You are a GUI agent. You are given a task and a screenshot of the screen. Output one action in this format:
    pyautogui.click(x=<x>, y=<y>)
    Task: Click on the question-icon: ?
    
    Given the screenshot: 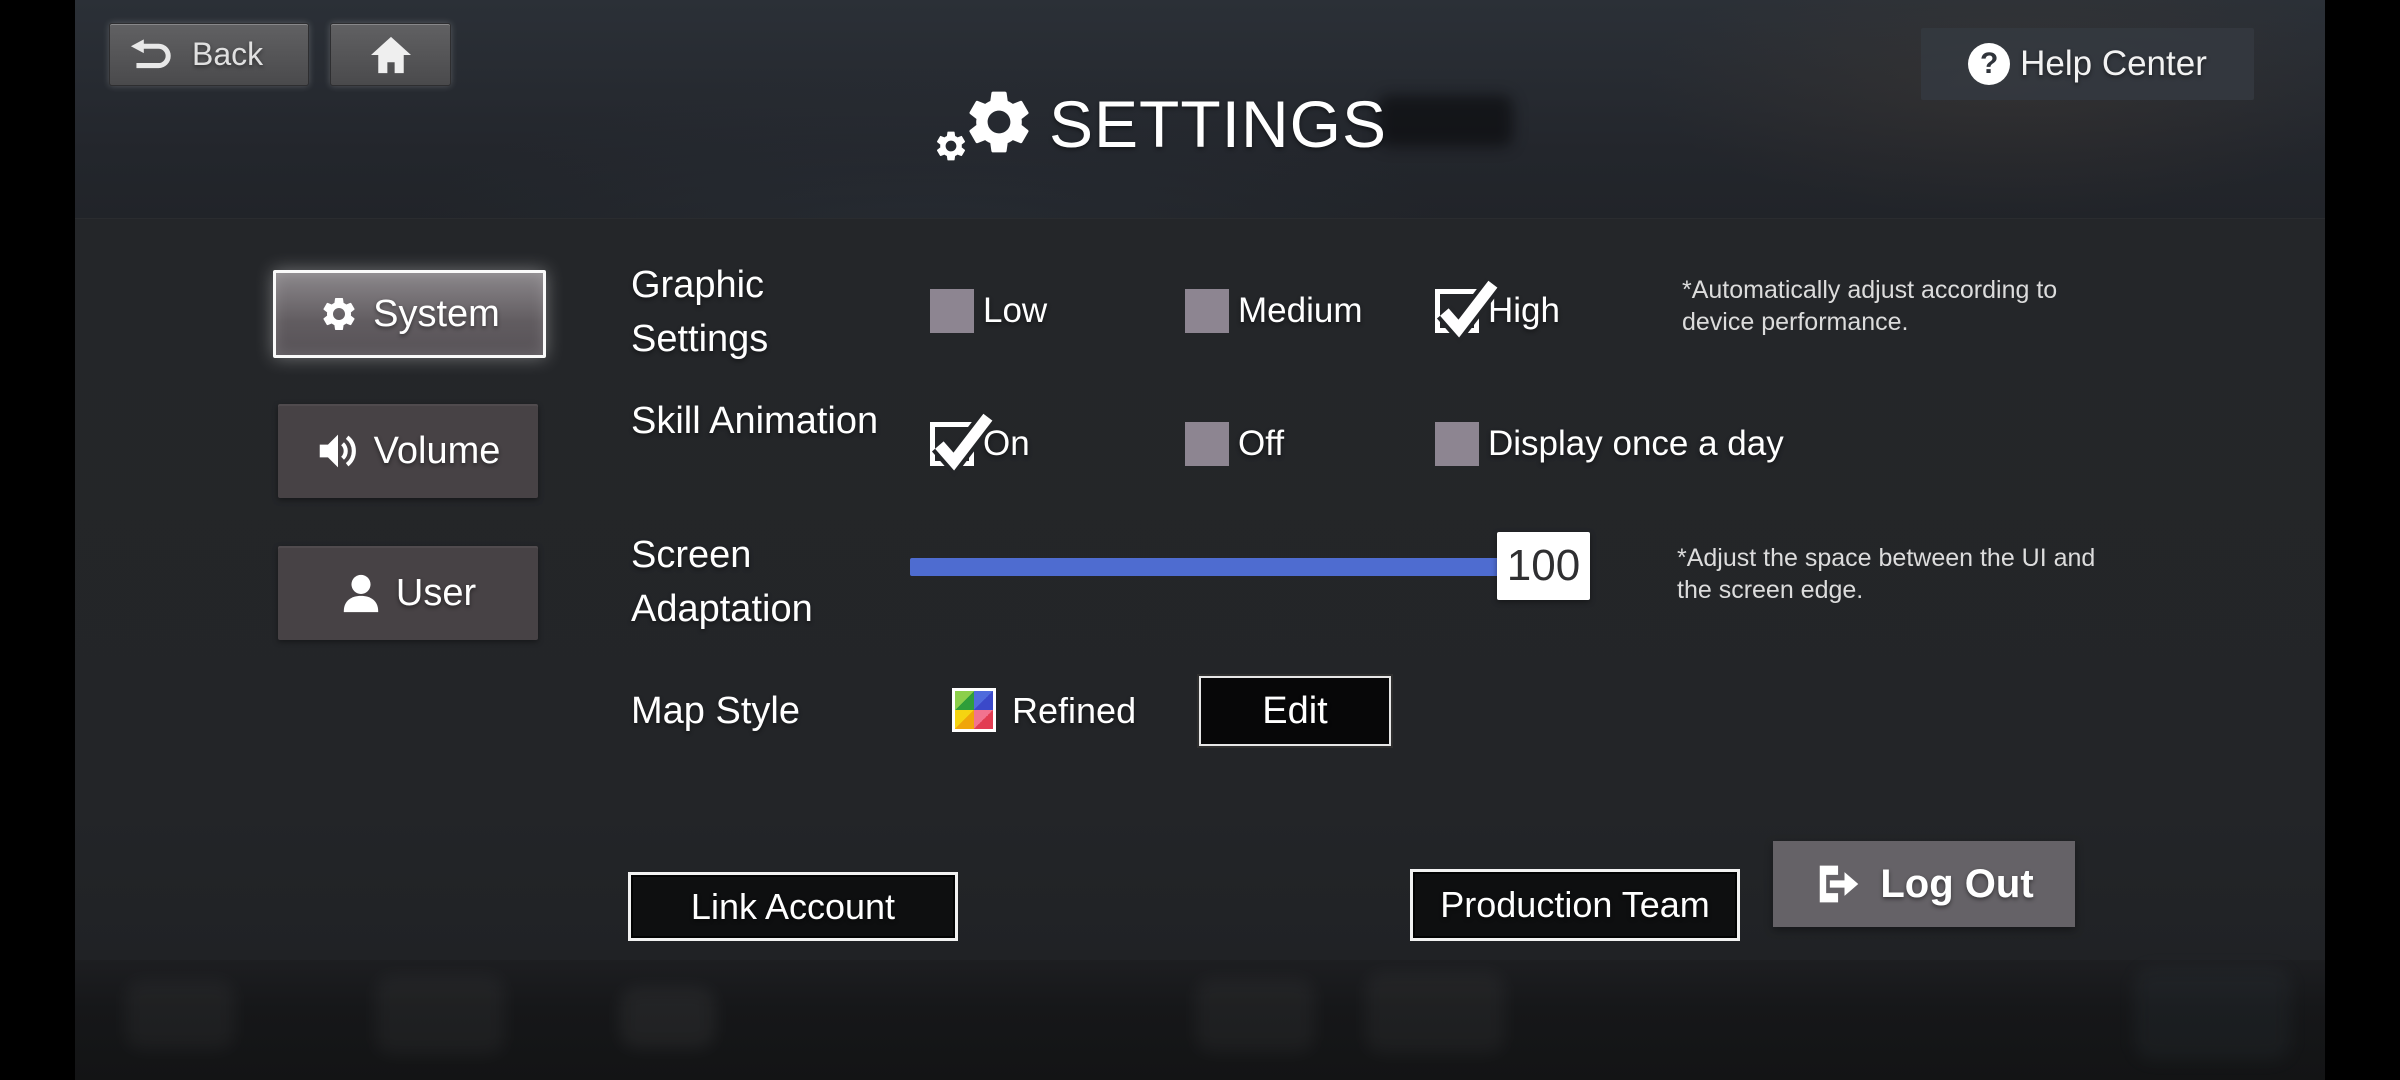 What is the action you would take?
    pyautogui.click(x=1989, y=64)
    